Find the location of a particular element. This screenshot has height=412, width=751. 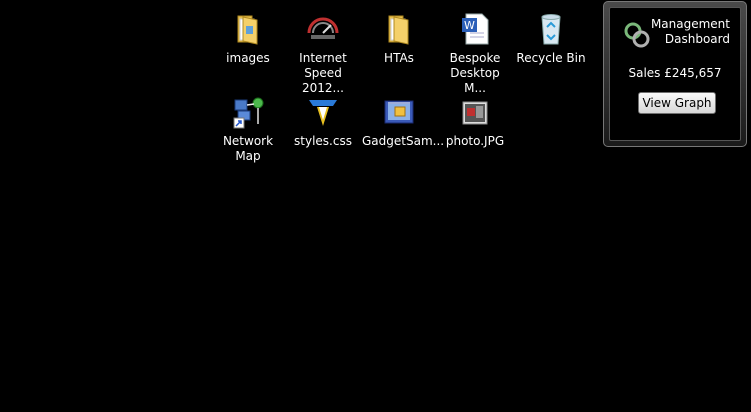

desktop-icon-recycle-bin: Recycle Bin is located at coordinates (551, 38).